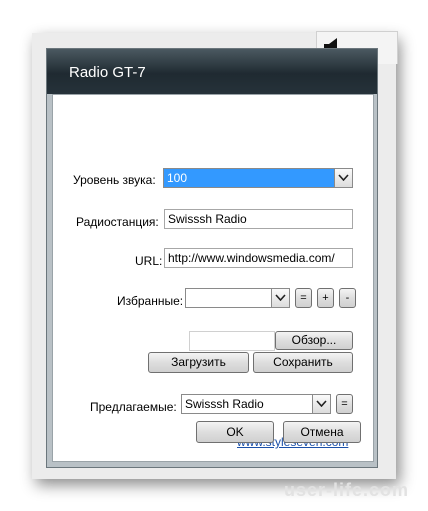 This screenshot has height=511, width=428. I want to click on favorites-label: Избранные:, so click(150, 301).